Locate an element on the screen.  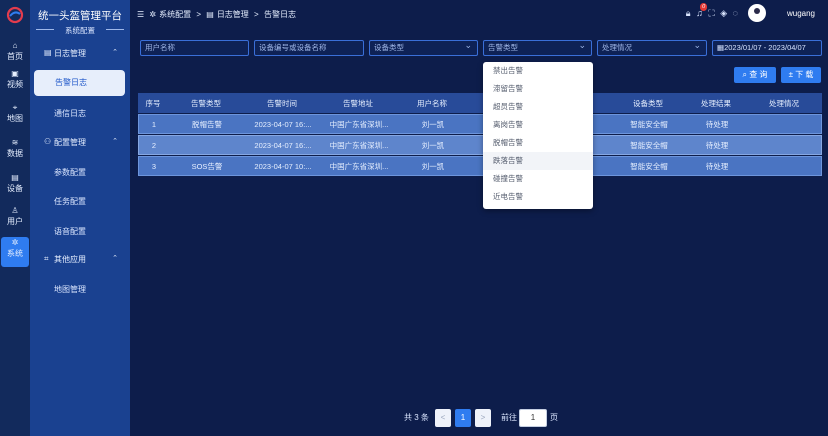
date-range-picker: ▦2023/01/07 - 2023/04/07 is located at coordinates (767, 48).